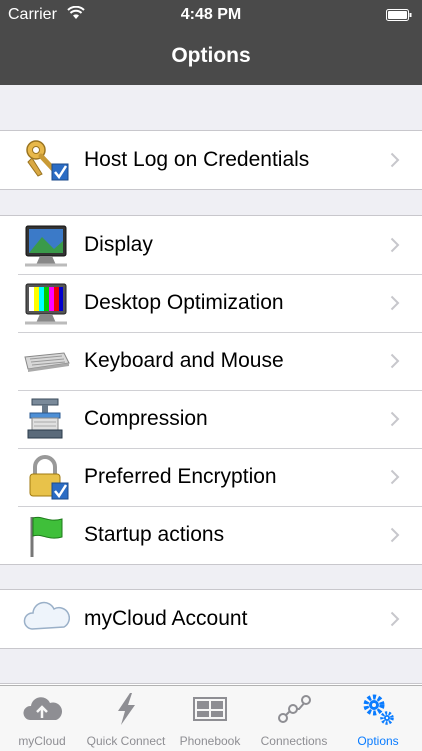 The height and width of the screenshot is (751, 422). I want to click on row-desktop-optimization: Desktop Optimization, so click(211, 303).